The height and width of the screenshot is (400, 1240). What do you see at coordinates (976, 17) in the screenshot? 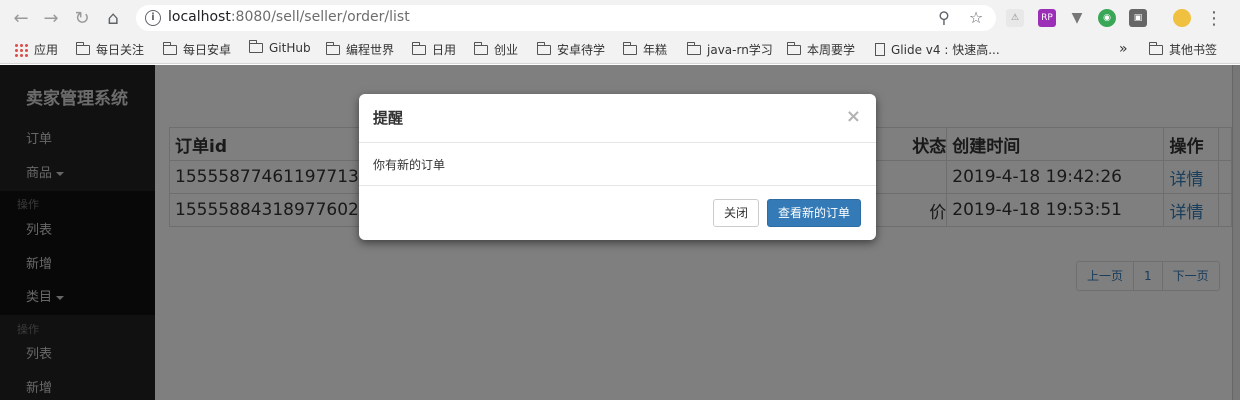
I see `bookmark-star-icon: ☆` at bounding box center [976, 17].